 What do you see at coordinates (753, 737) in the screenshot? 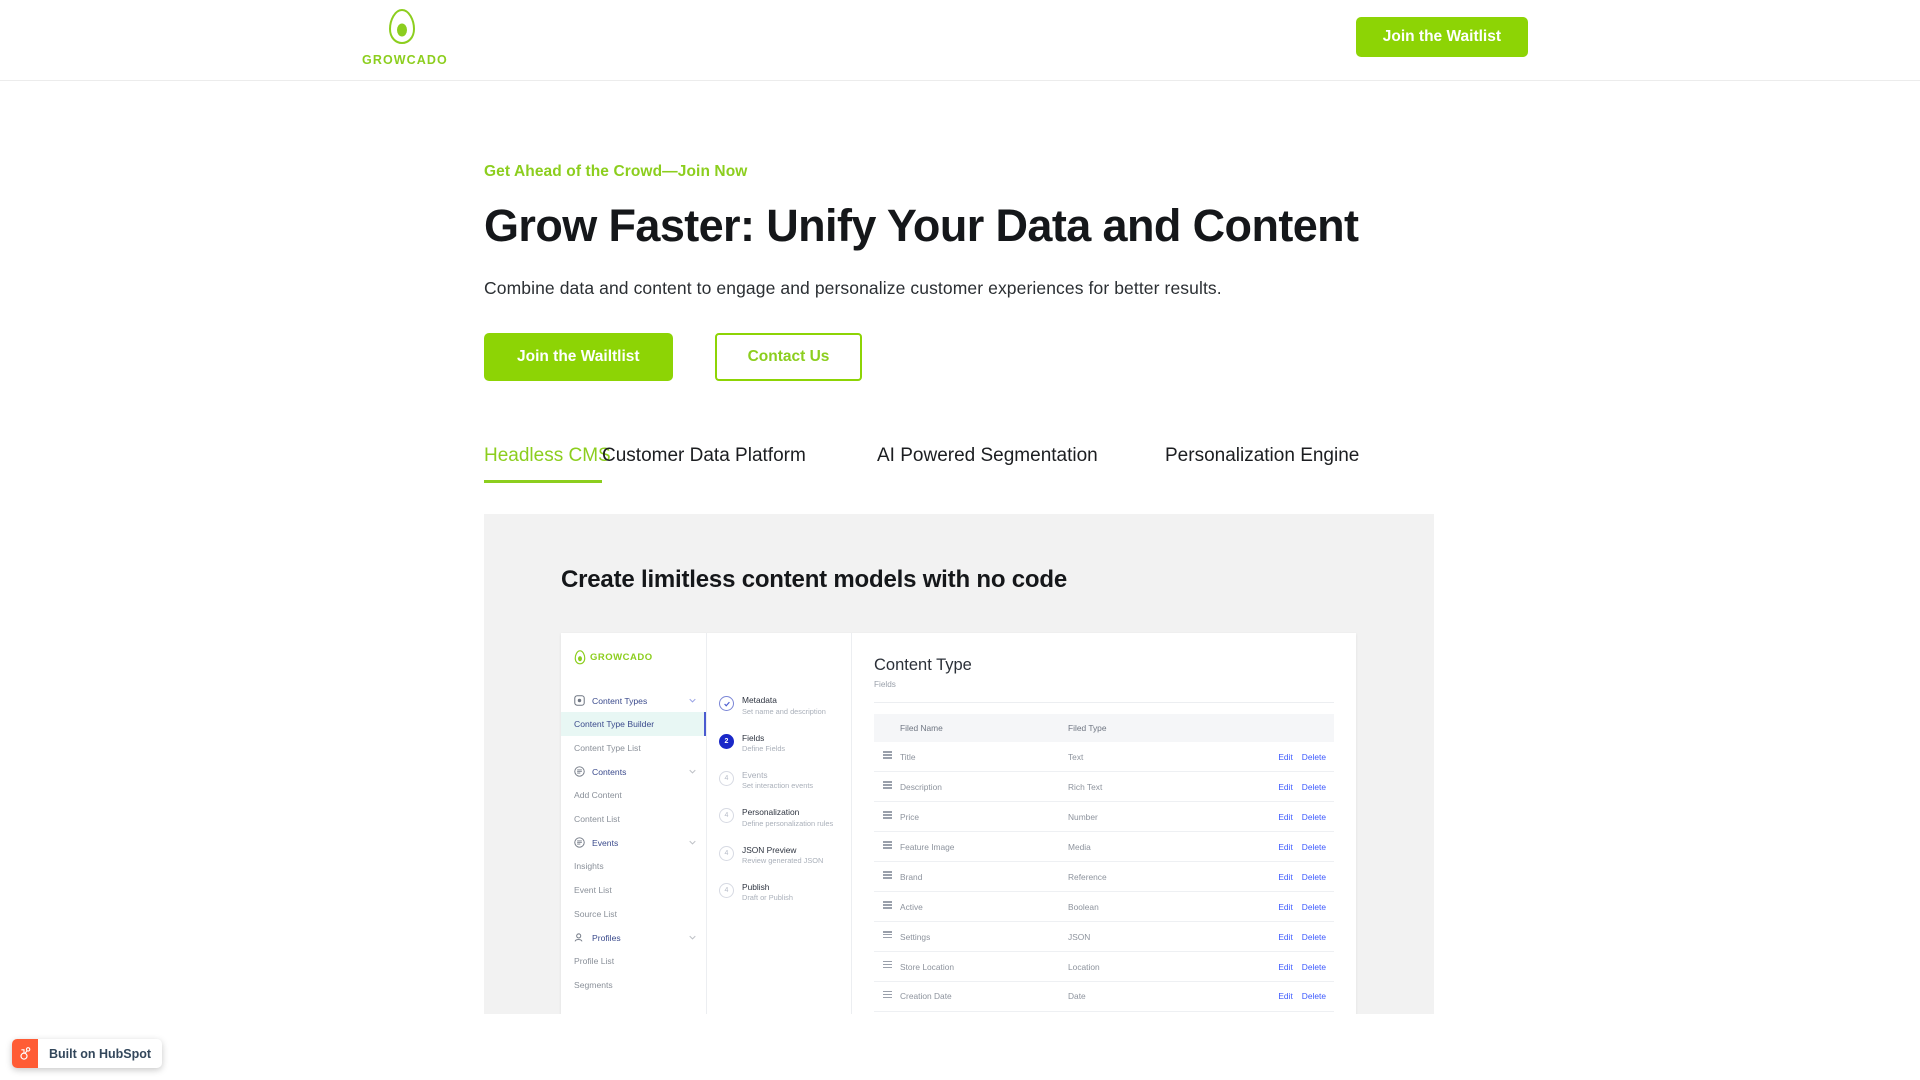
I see `step-name: Fields` at bounding box center [753, 737].